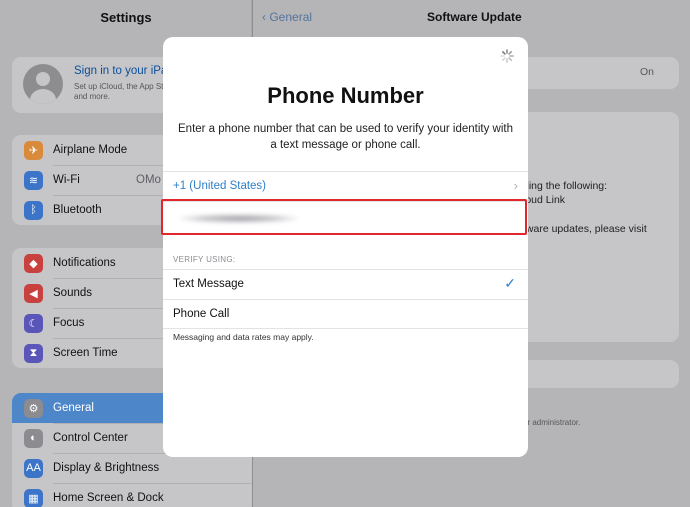  I want to click on toggle-value: On, so click(647, 72).